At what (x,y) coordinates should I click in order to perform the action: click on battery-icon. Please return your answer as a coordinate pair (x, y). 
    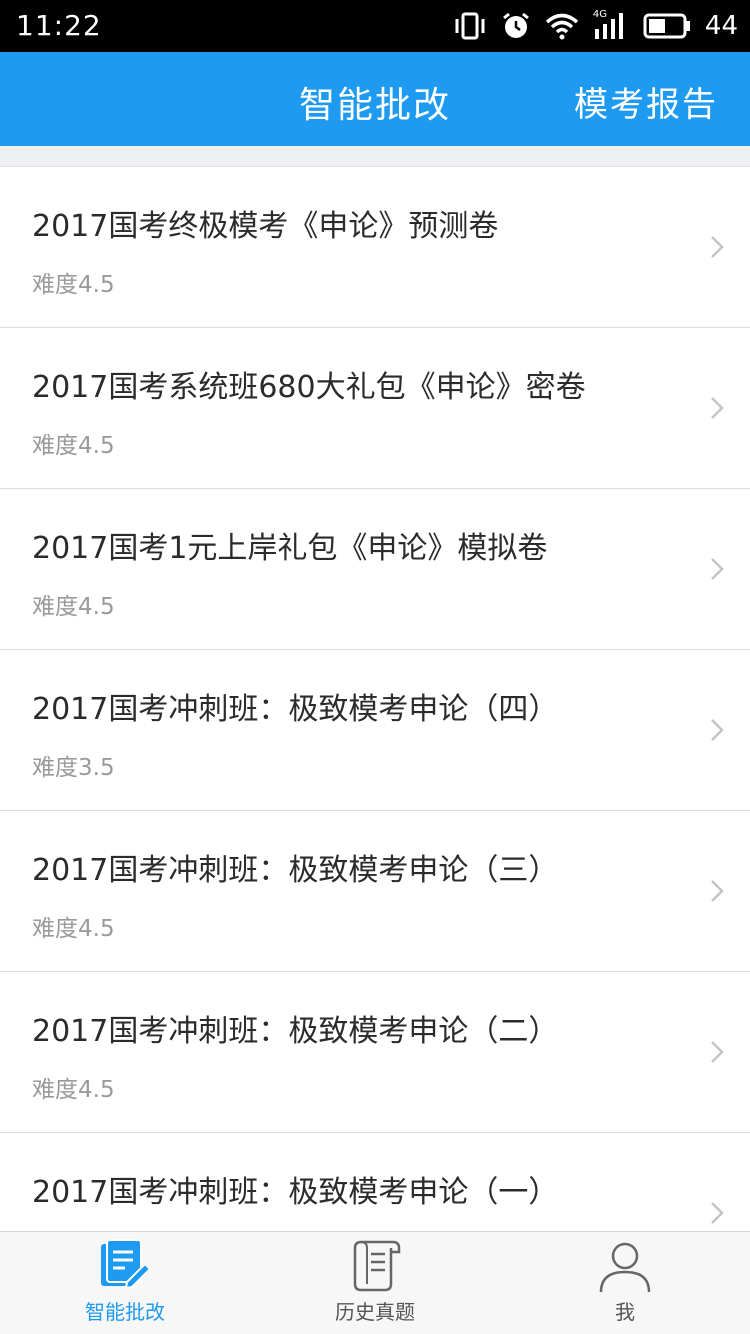
    Looking at the image, I should click on (666, 26).